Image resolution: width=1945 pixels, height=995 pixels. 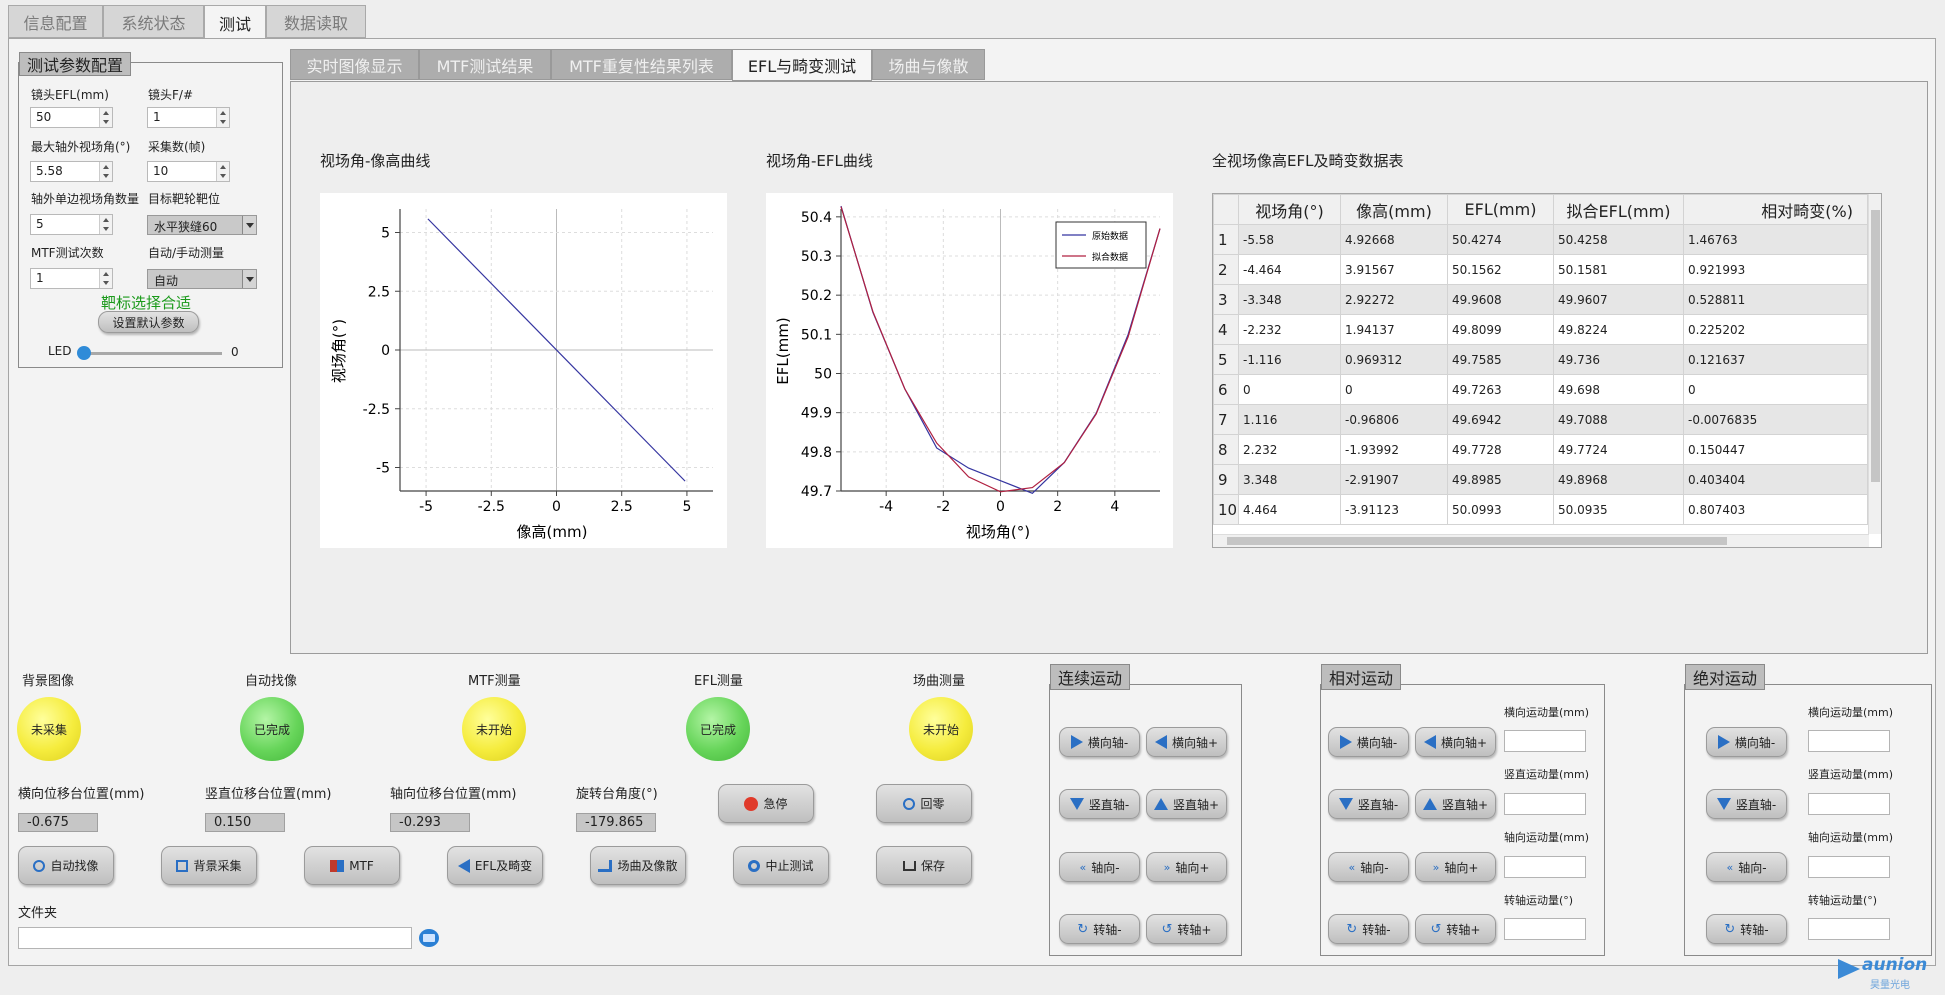 I want to click on table-cell: 0.921993, so click(x=1775, y=269).